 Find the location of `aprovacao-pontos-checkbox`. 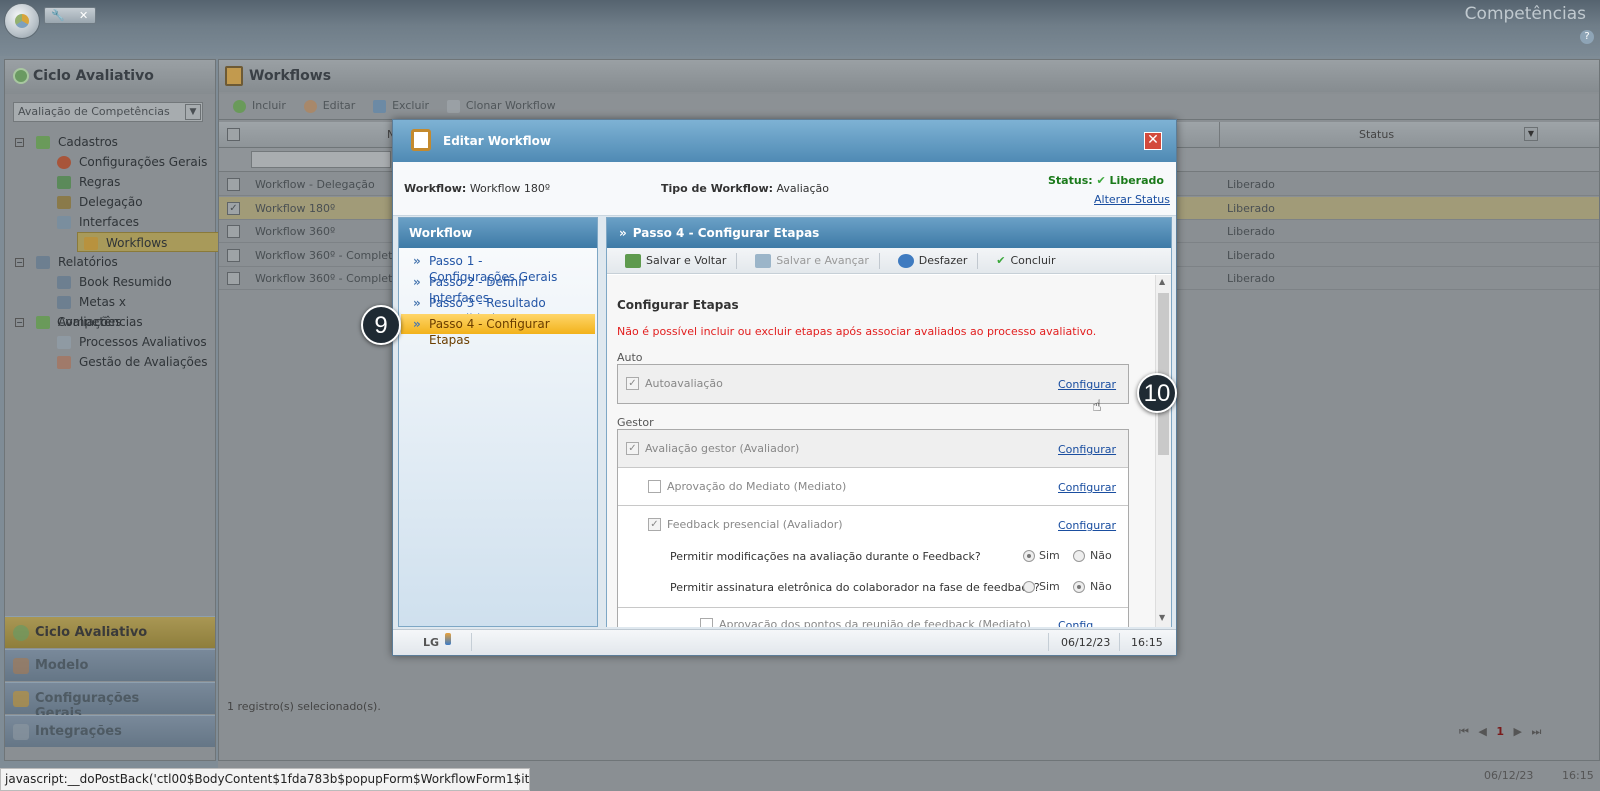

aprovacao-pontos-checkbox is located at coordinates (706, 622).